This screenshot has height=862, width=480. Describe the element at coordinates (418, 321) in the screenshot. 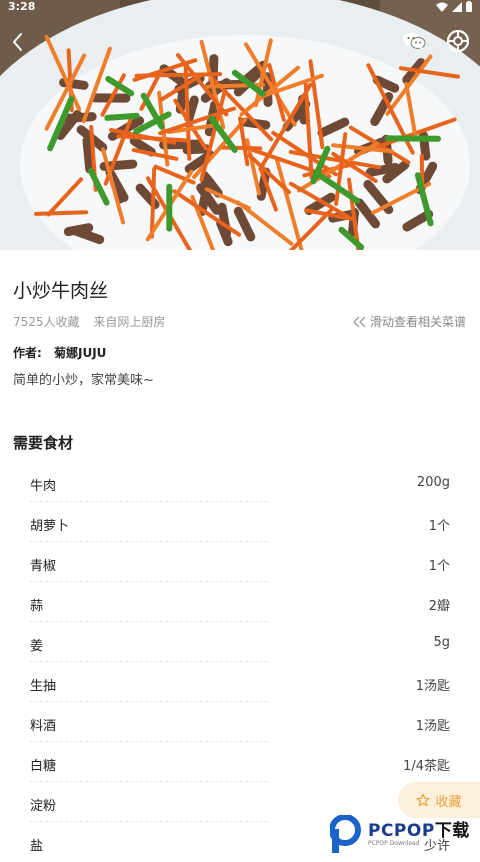

I see `swipe-hint-label: 滑动查看相关菜谱` at that location.